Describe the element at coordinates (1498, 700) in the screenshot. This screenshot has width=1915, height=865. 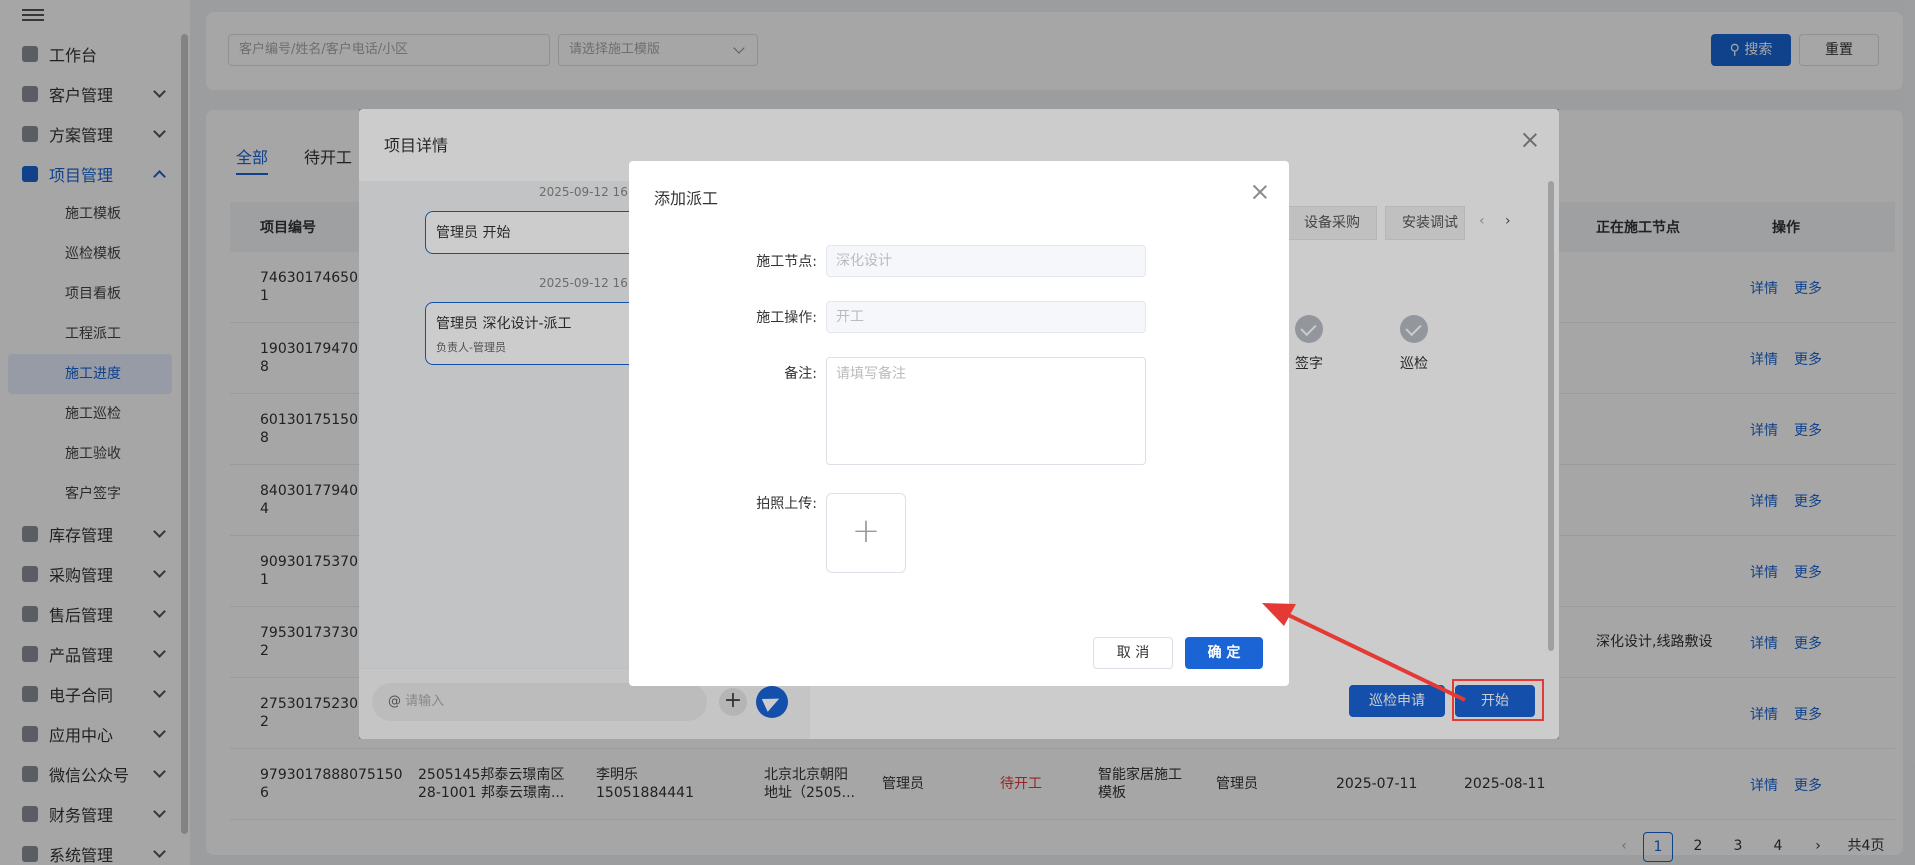
I see `start-button-highlight` at that location.